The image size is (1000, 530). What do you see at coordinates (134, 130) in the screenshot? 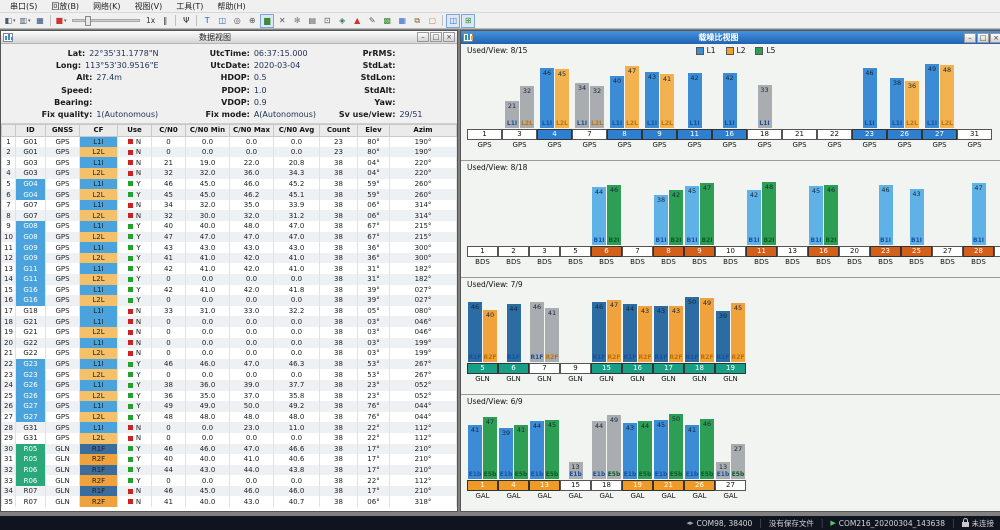
I see `column-header: Use` at bounding box center [134, 130].